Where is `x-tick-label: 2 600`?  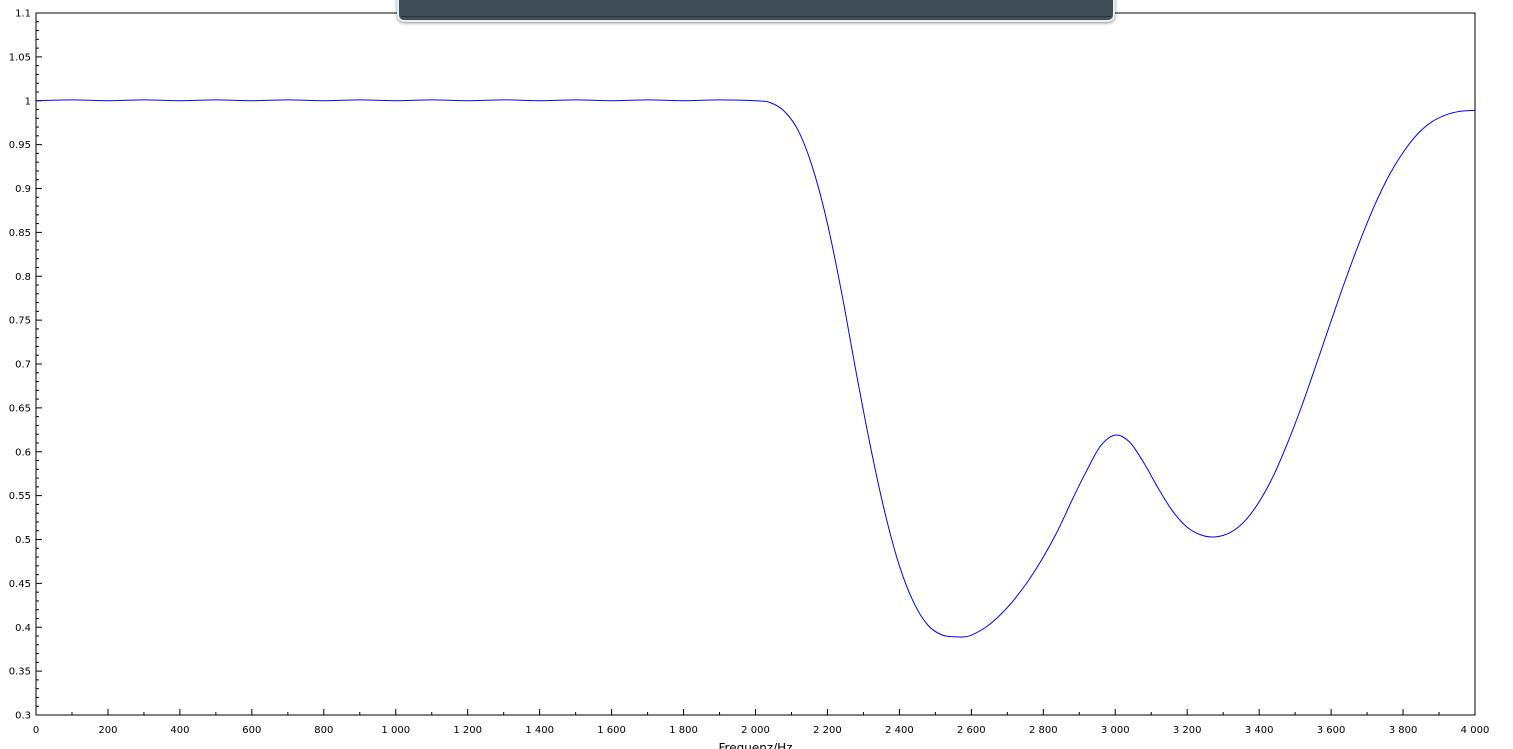 x-tick-label: 2 600 is located at coordinates (971, 730).